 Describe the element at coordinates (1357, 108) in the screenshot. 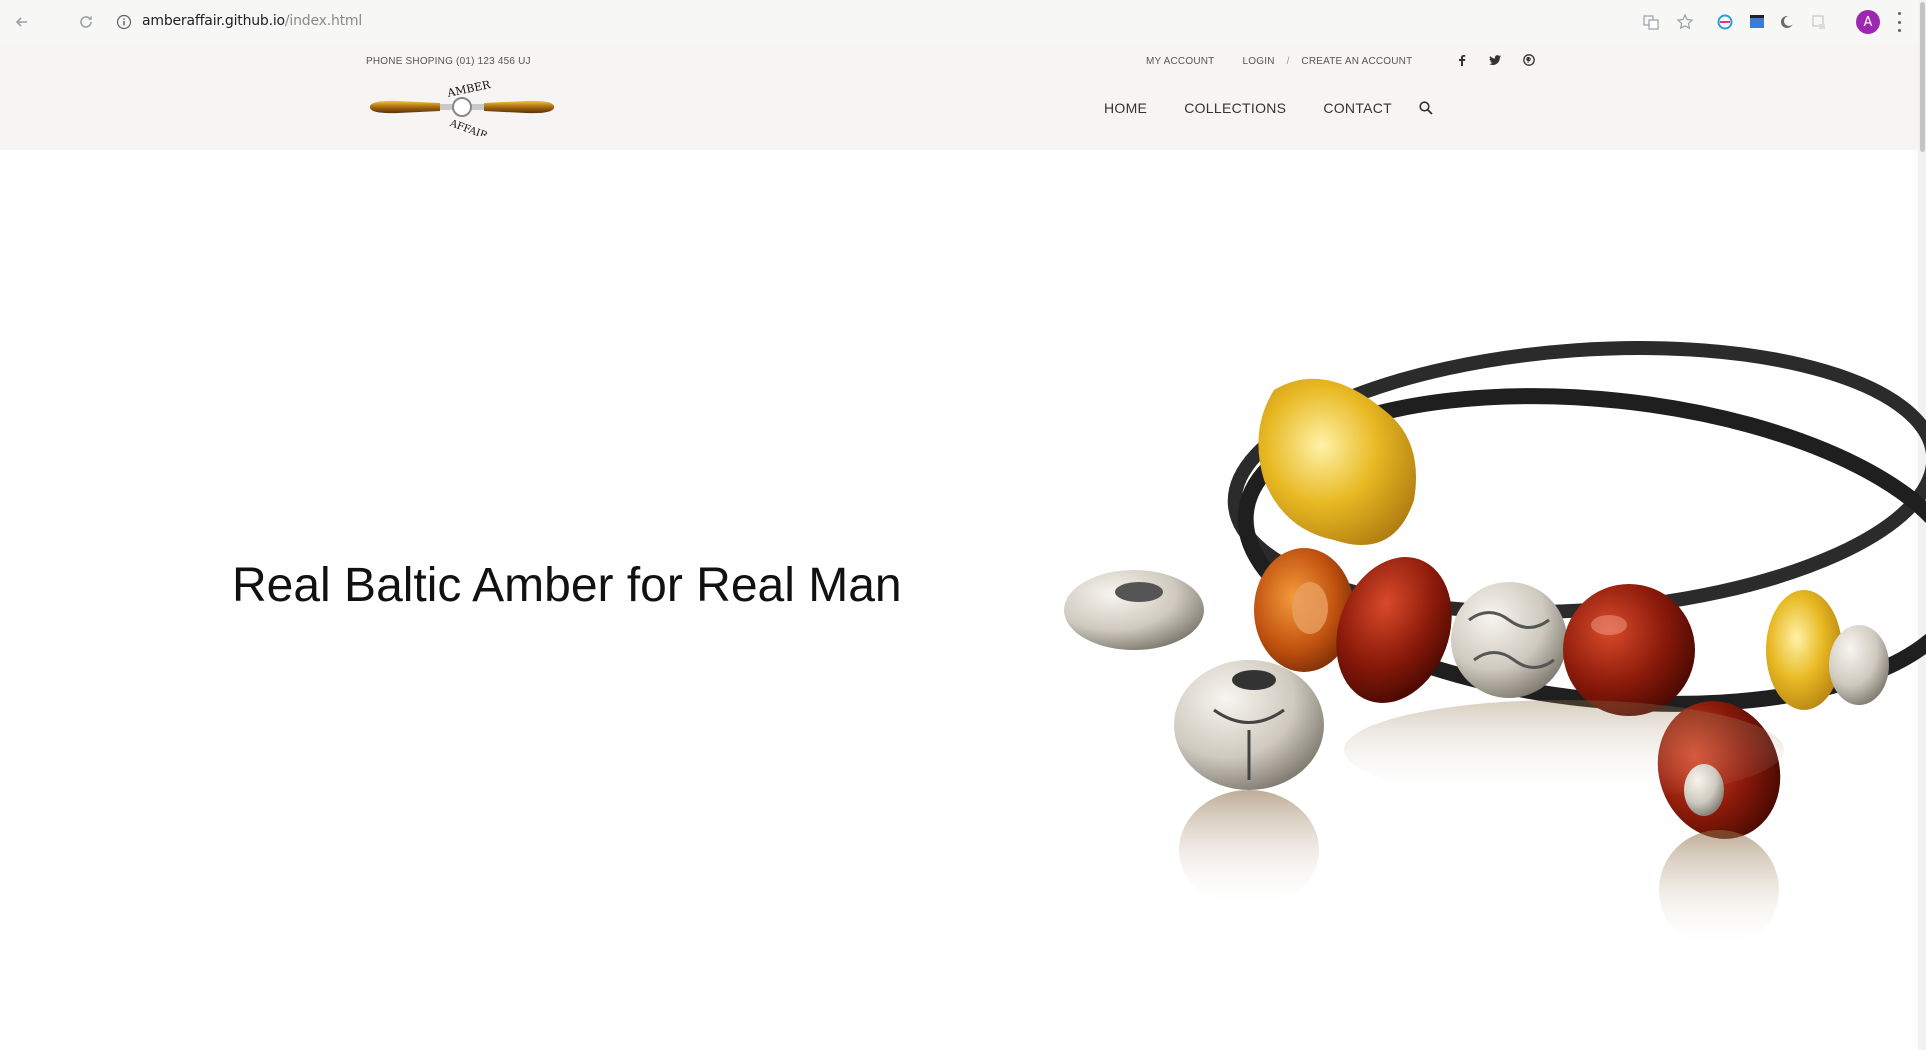

I see `nav-item-contact: CONTACT` at that location.